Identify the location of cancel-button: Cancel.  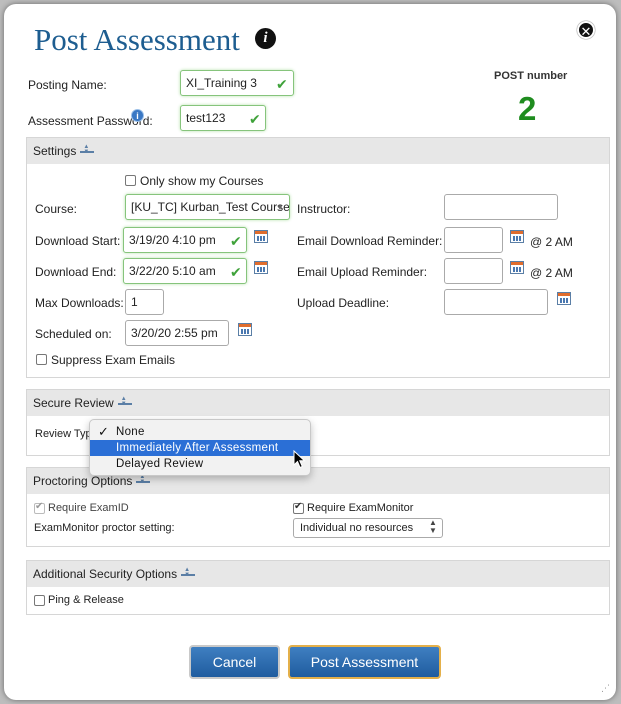
(234, 662).